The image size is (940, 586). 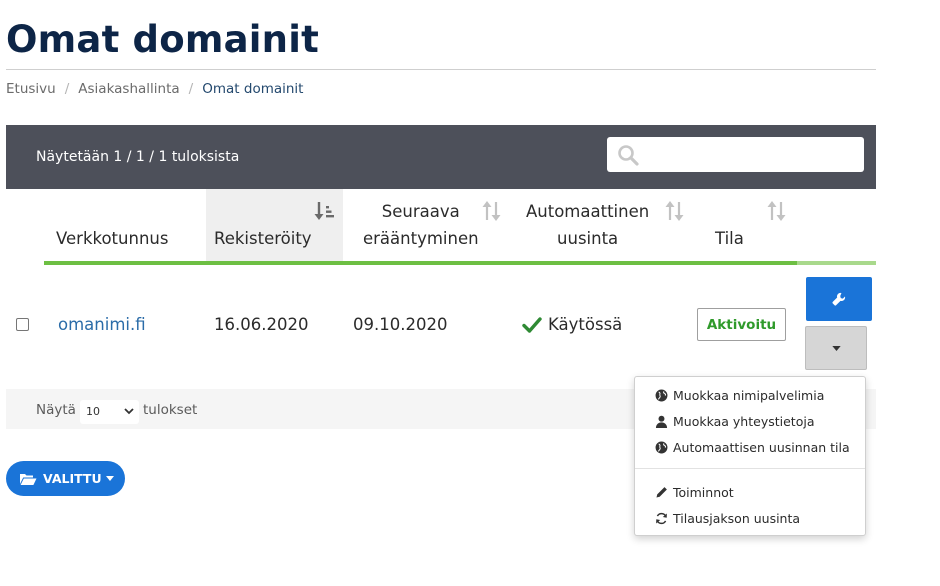 I want to click on user-icon, so click(x=661, y=421).